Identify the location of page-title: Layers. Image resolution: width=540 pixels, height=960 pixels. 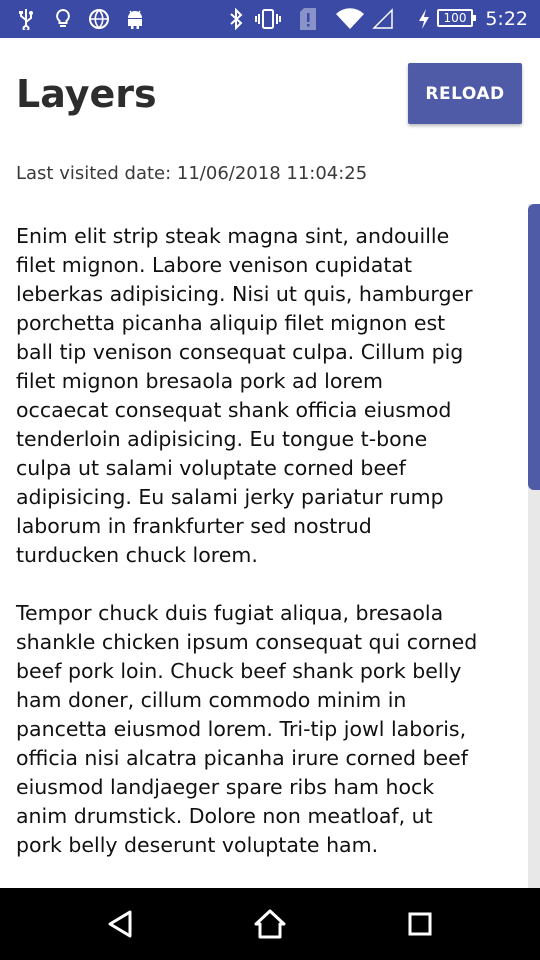
(86, 94).